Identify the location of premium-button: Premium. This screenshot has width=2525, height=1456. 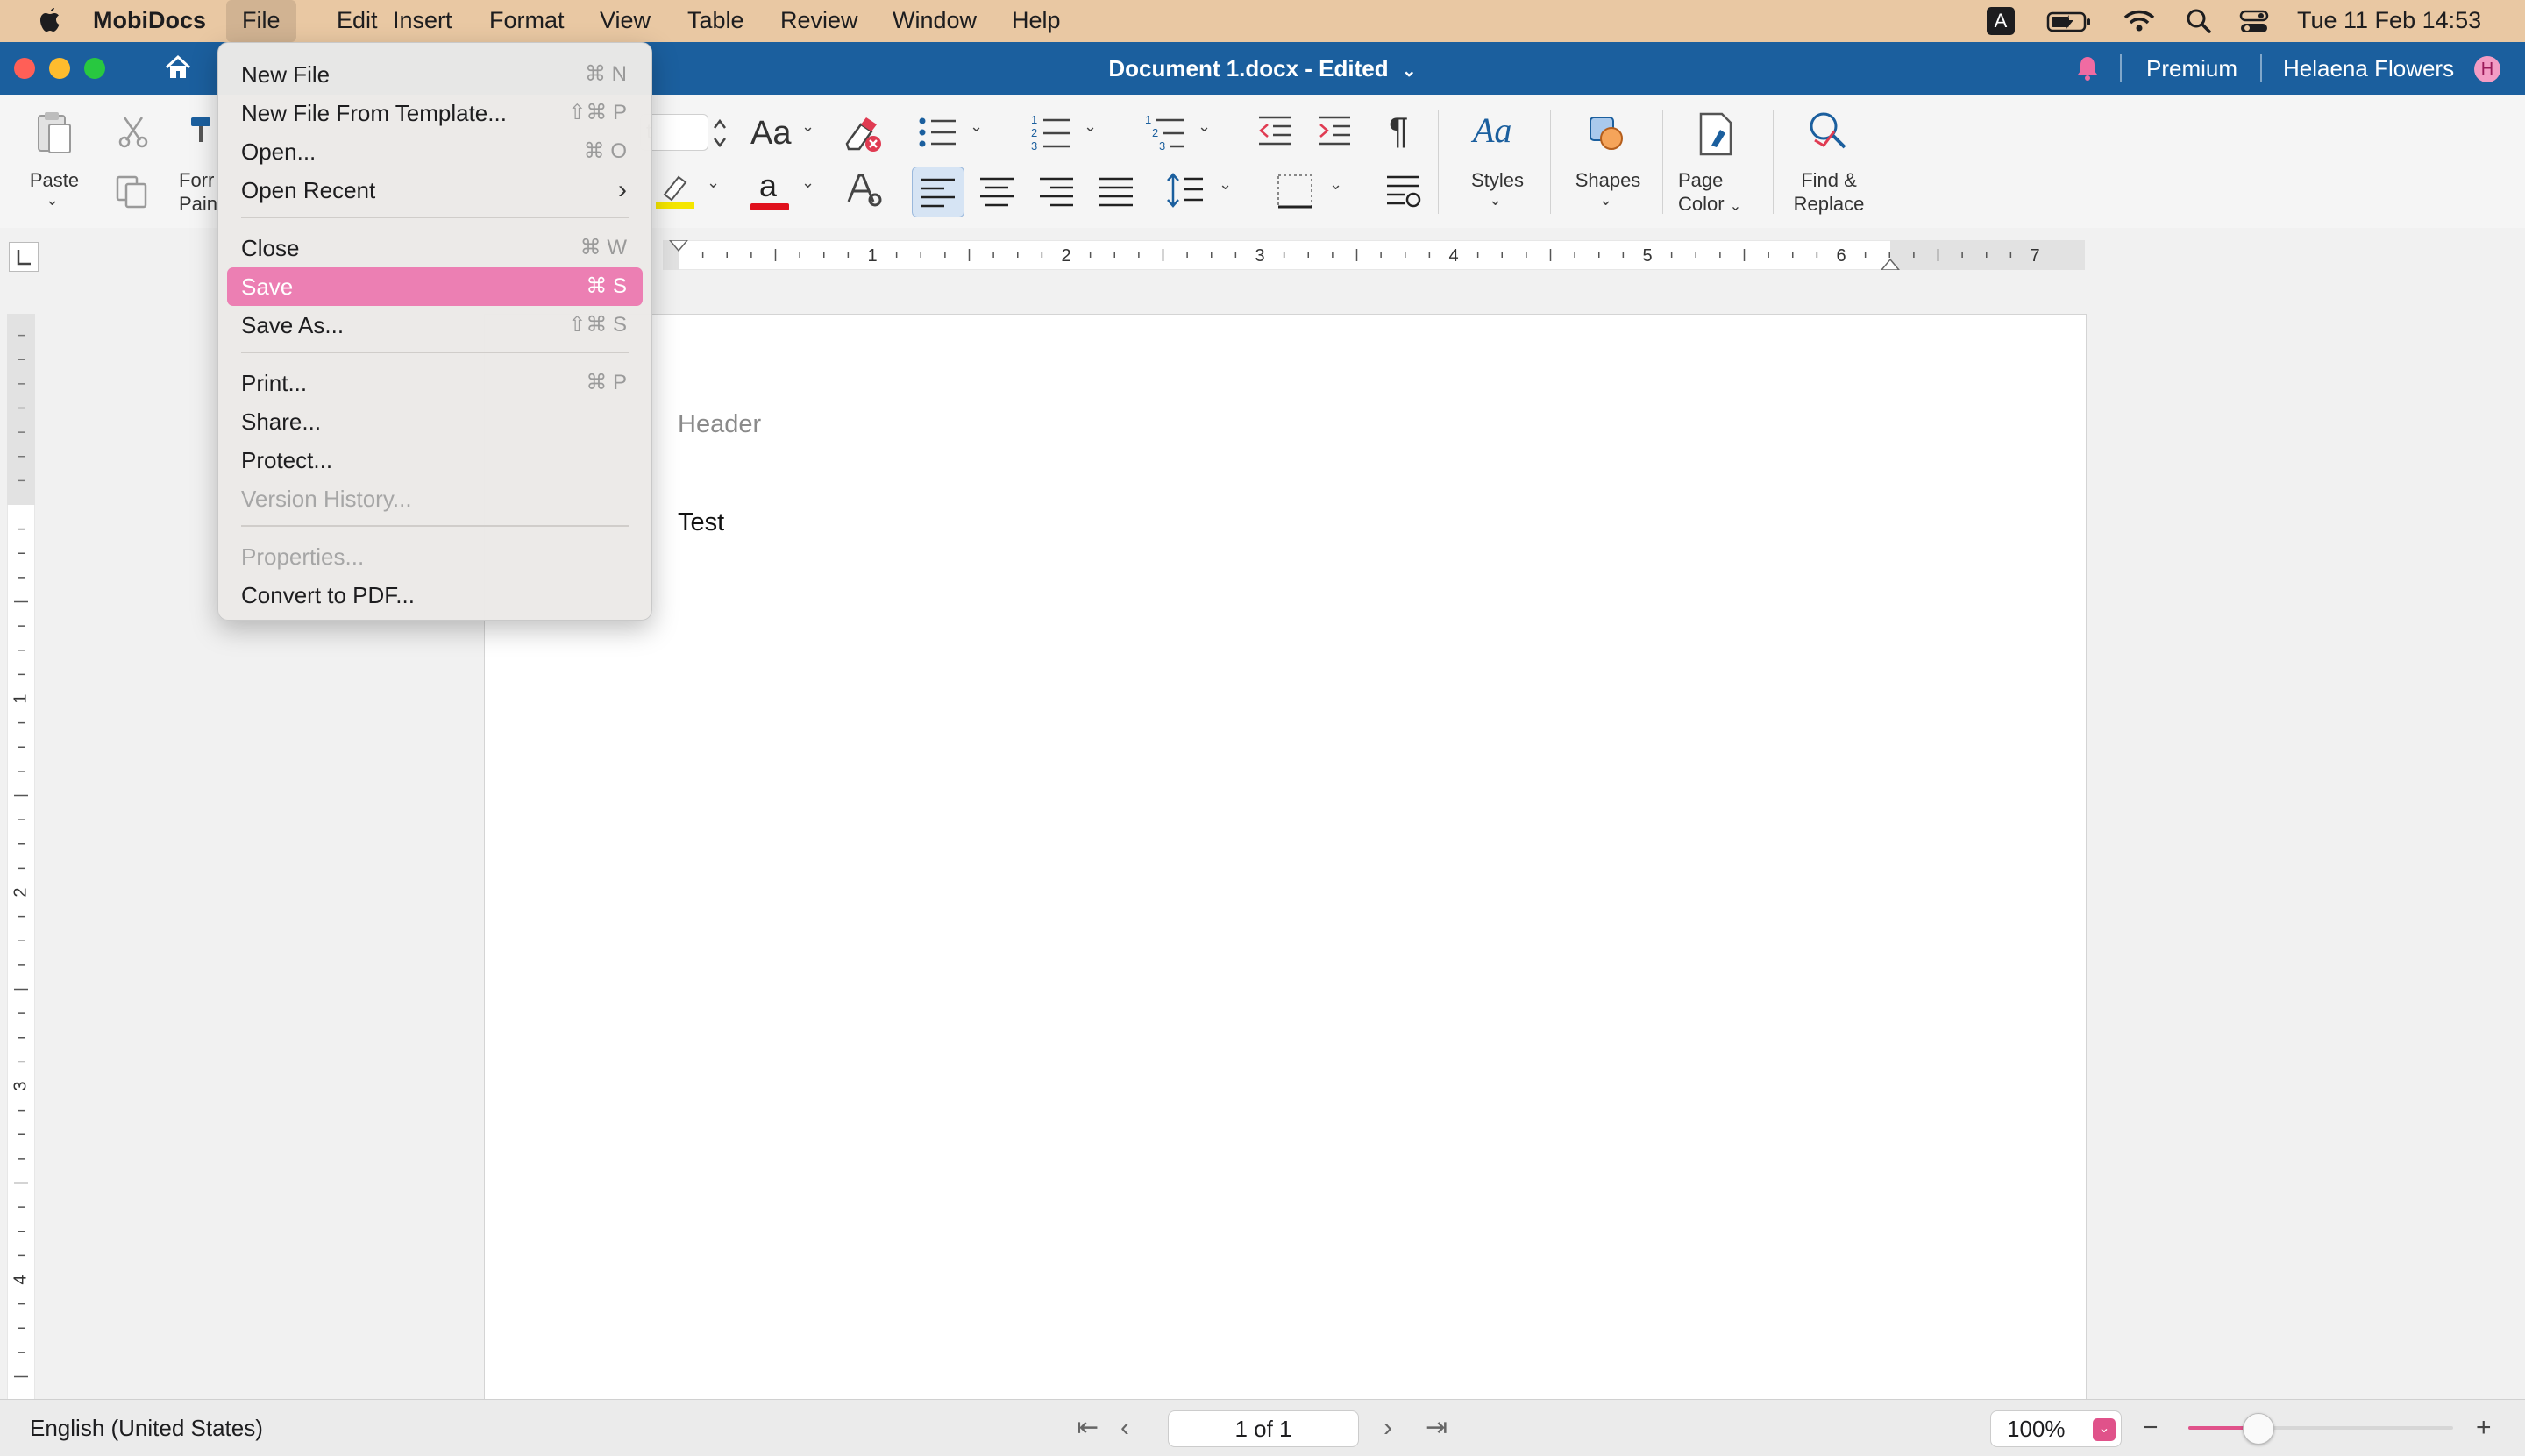
(2191, 68).